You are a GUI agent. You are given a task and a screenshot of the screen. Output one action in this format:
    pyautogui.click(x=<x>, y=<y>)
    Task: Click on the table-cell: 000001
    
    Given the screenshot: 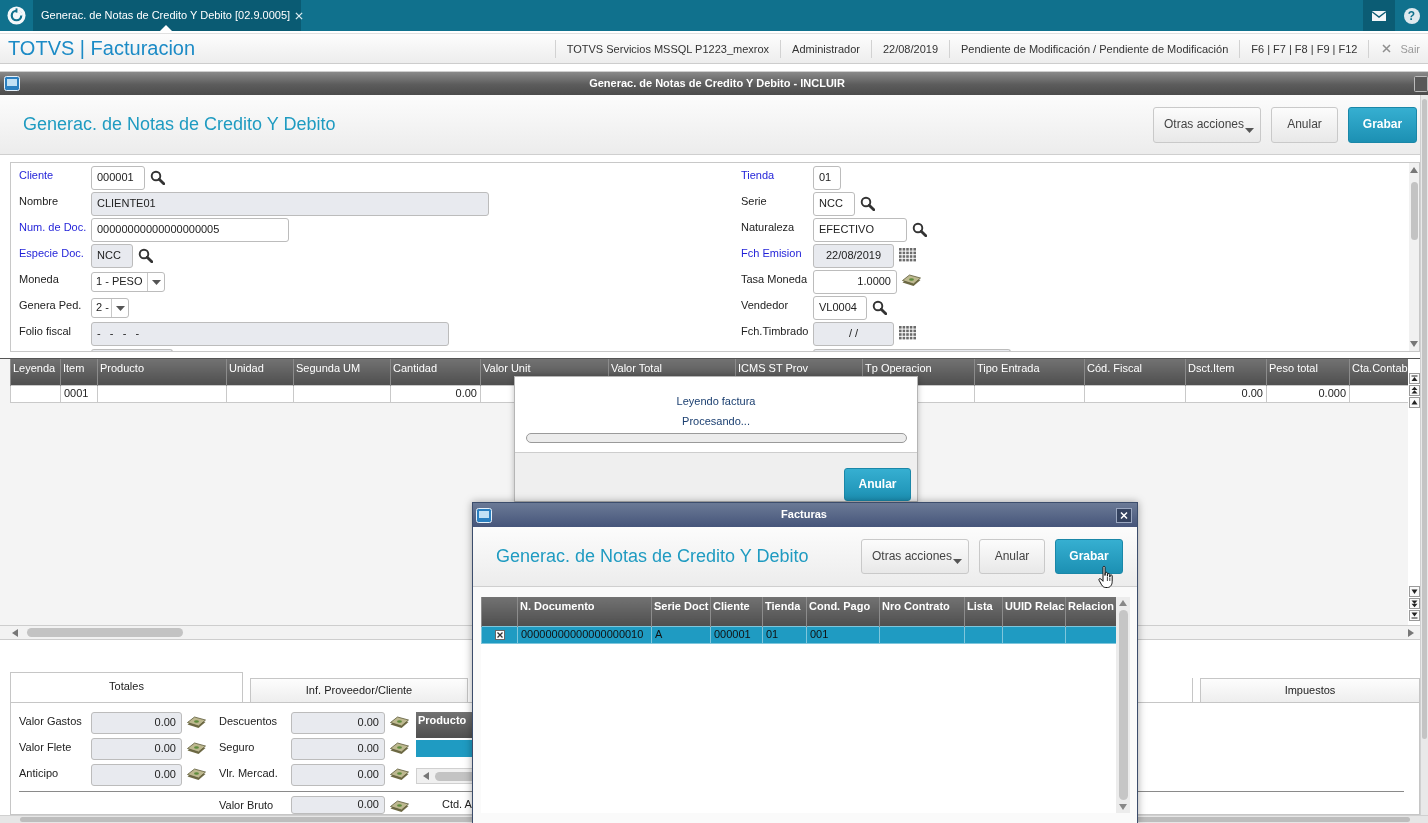 What is the action you would take?
    pyautogui.click(x=736, y=634)
    